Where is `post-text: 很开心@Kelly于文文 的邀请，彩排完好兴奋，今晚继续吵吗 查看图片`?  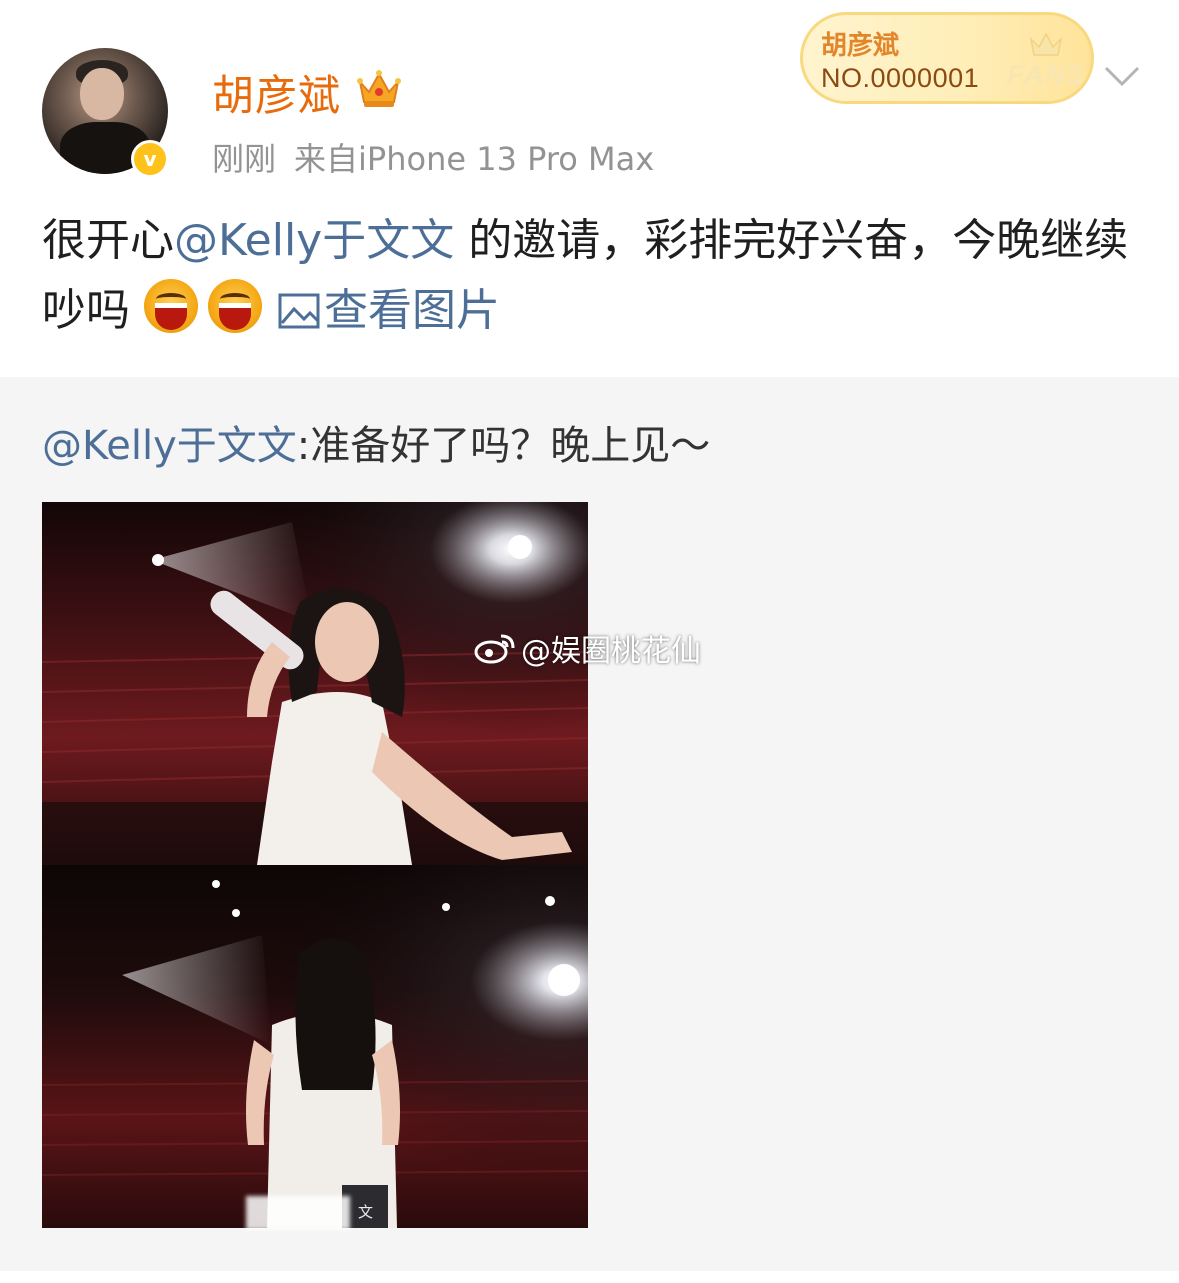 post-text: 很开心@Kelly于文文 的邀请，彩排完好兴奋，今晚继续吵吗 查看图片 is located at coordinates (592, 276).